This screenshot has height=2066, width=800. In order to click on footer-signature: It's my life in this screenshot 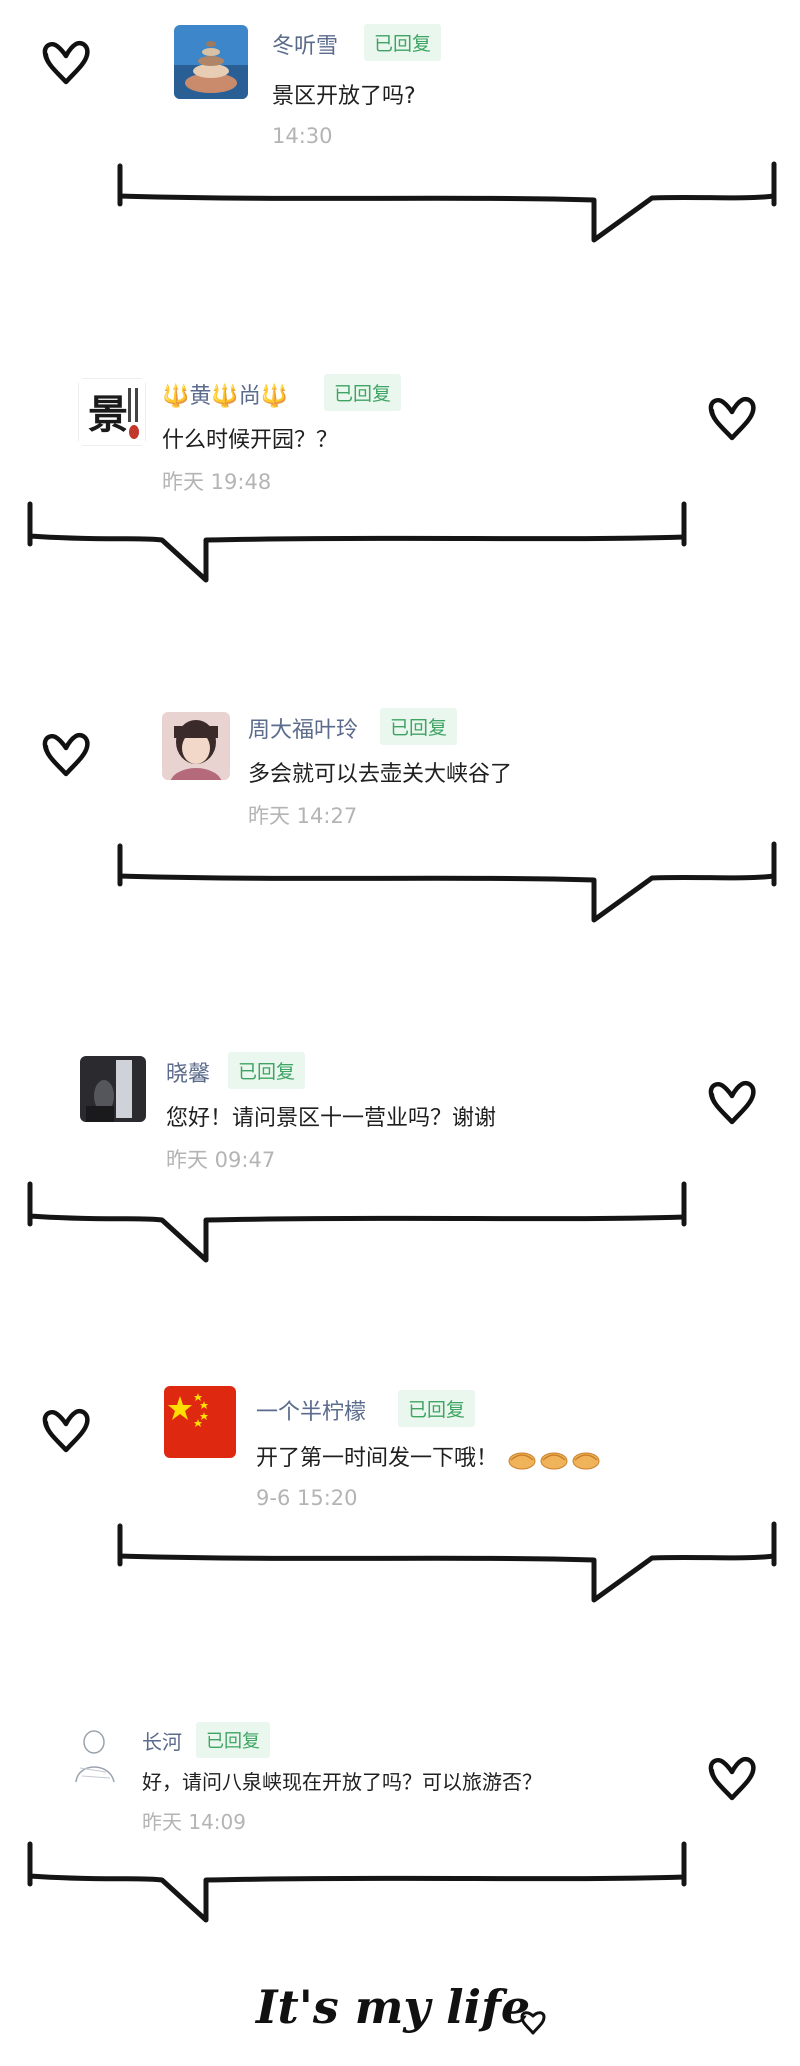, I will do `click(400, 2007)`.